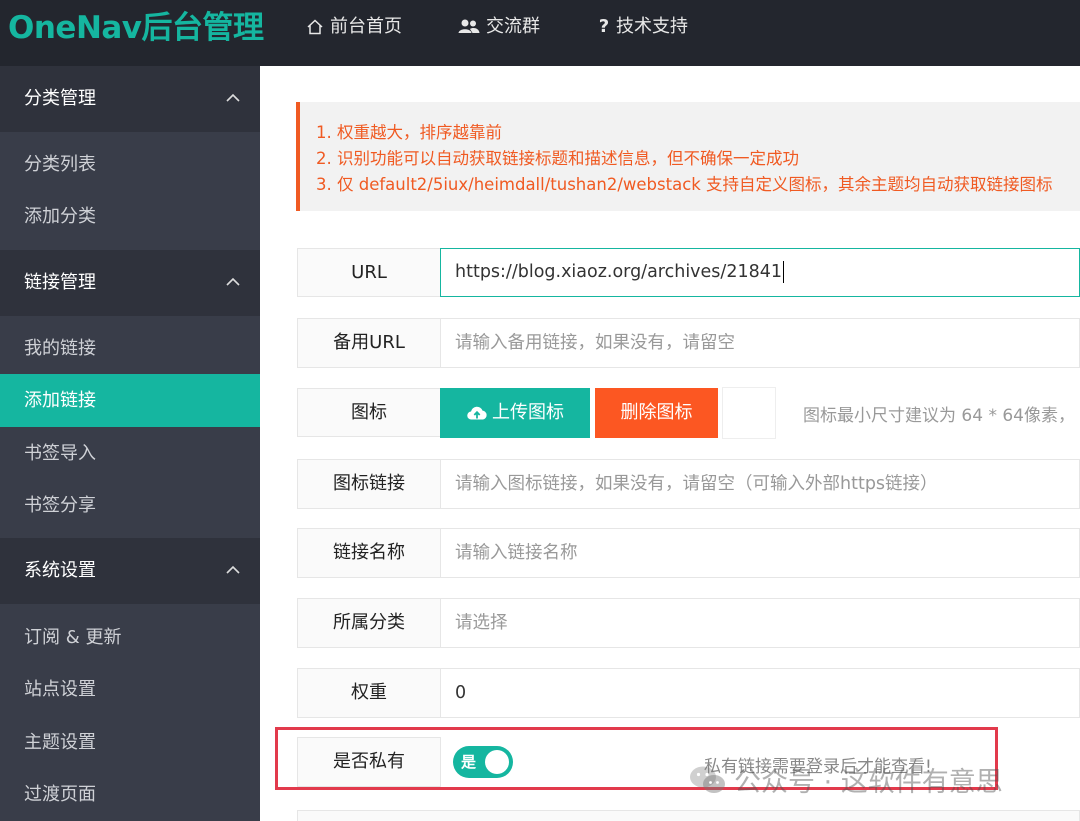 This screenshot has width=1080, height=821. Describe the element at coordinates (130, 637) in the screenshot. I see `sidebar-item-subscribe-update: 订阅 & 更新` at that location.